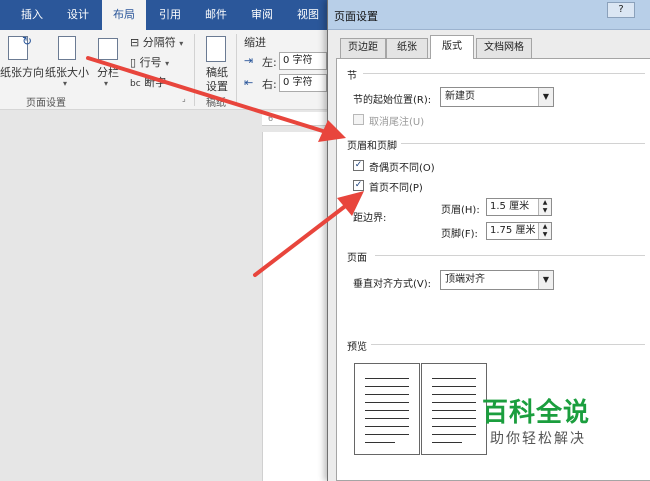  What do you see at coordinates (67, 48) in the screenshot?
I see `paper-size-icon` at bounding box center [67, 48].